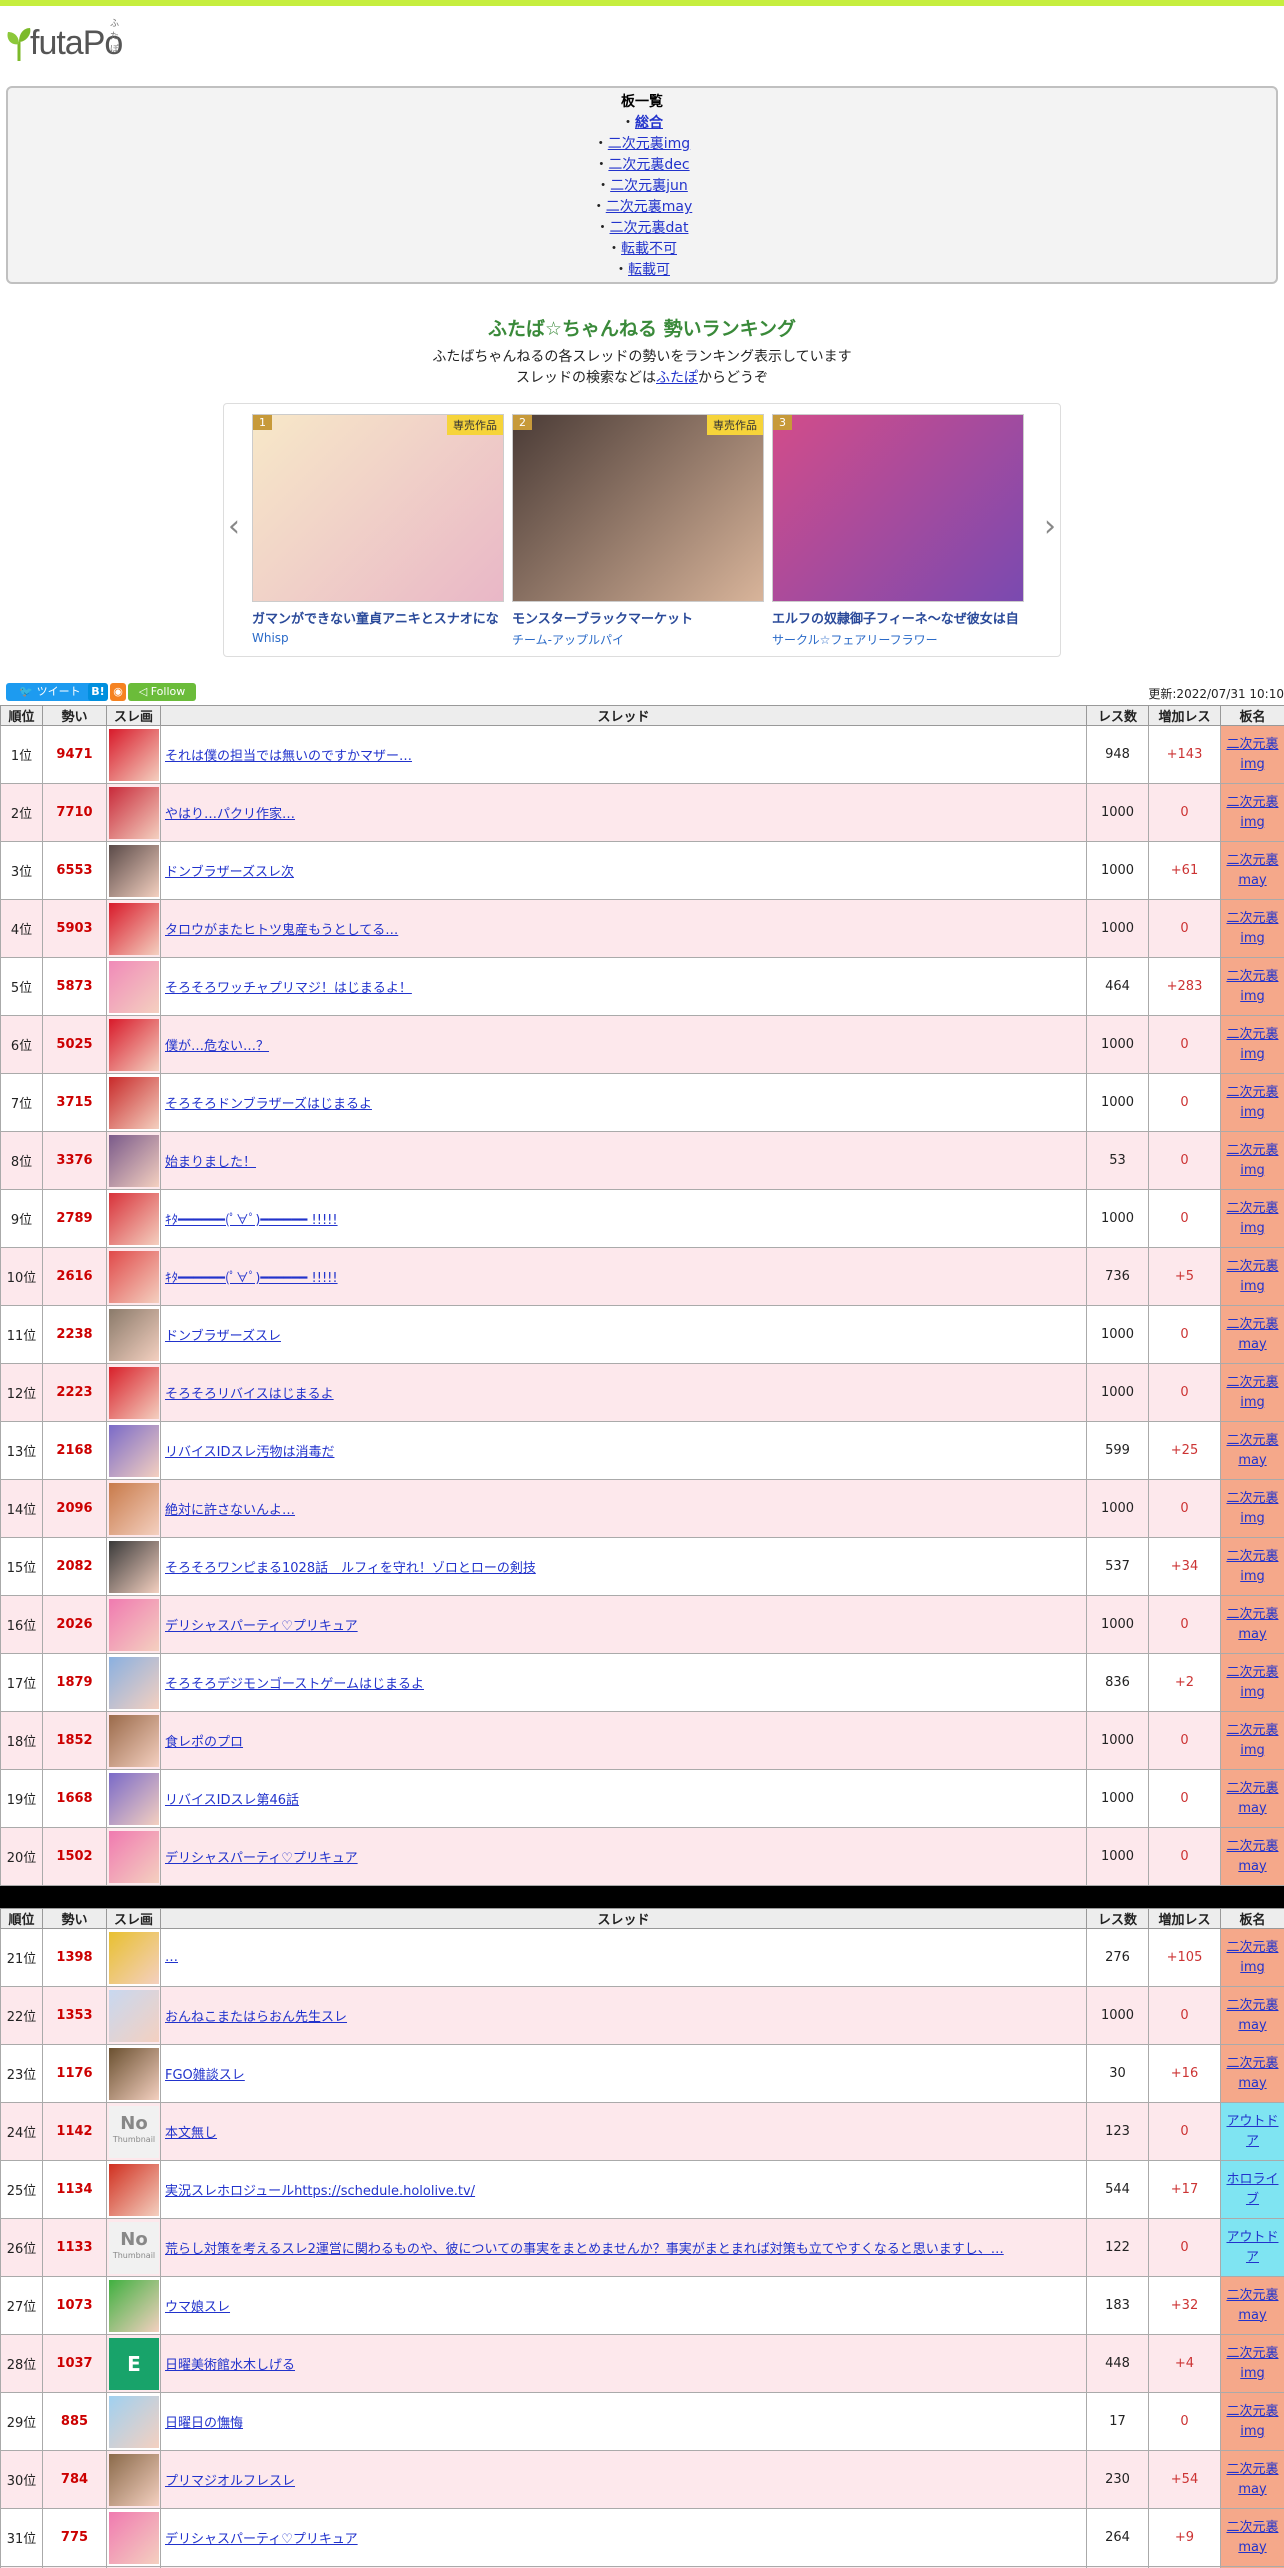  What do you see at coordinates (223, 1336) in the screenshot?
I see `thread-title-link: ドンブラザーズスレ` at bounding box center [223, 1336].